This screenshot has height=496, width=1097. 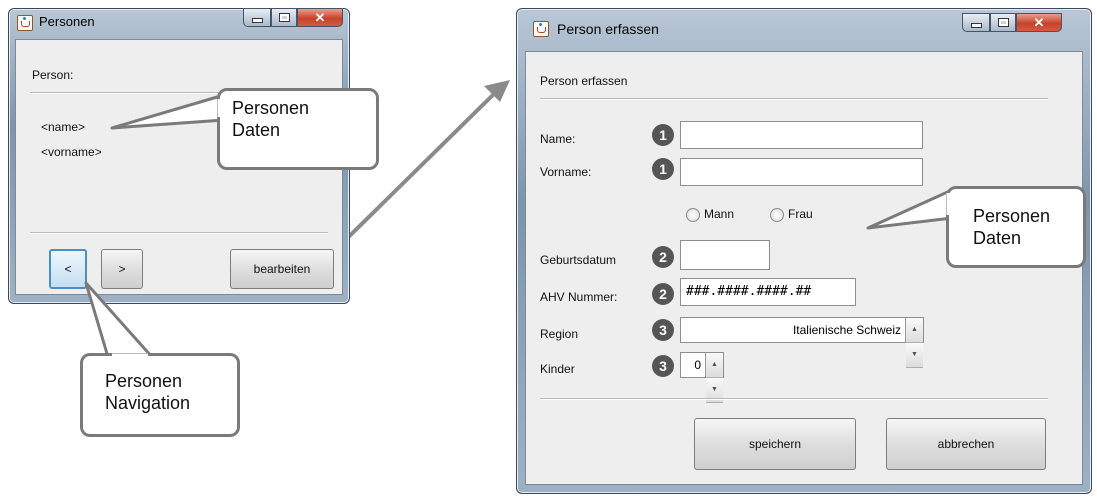 I want to click on callout-daten-right-pointer-cover, so click(x=949, y=204).